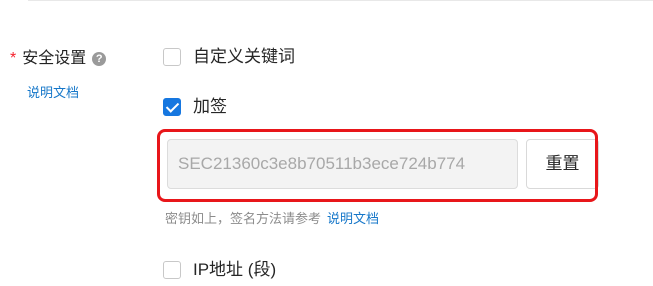  I want to click on custom-keyword-checkbox, so click(172, 57).